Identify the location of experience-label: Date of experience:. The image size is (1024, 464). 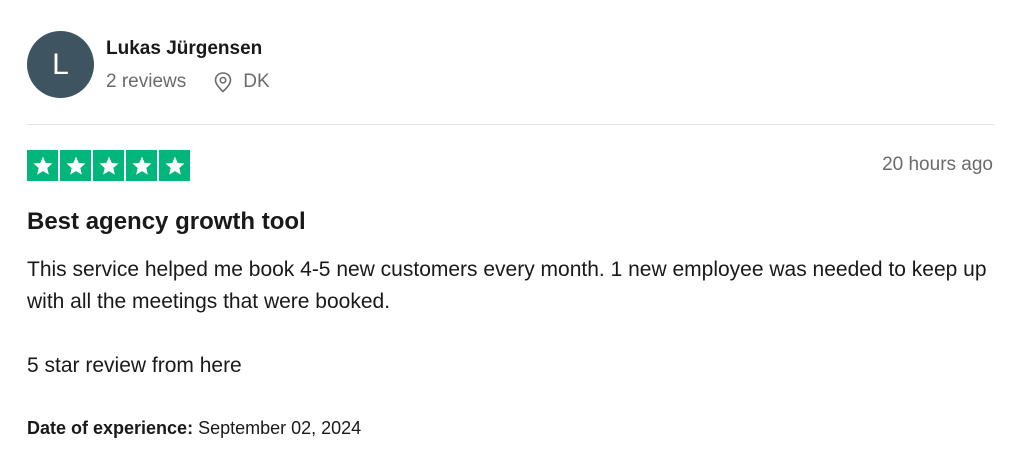
(110, 428).